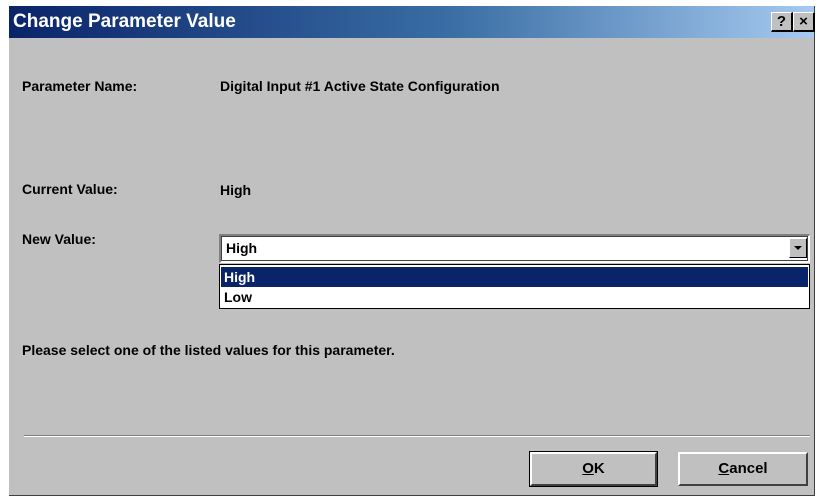 This screenshot has width=817, height=498. I want to click on new-value-label: New Value:, so click(59, 239).